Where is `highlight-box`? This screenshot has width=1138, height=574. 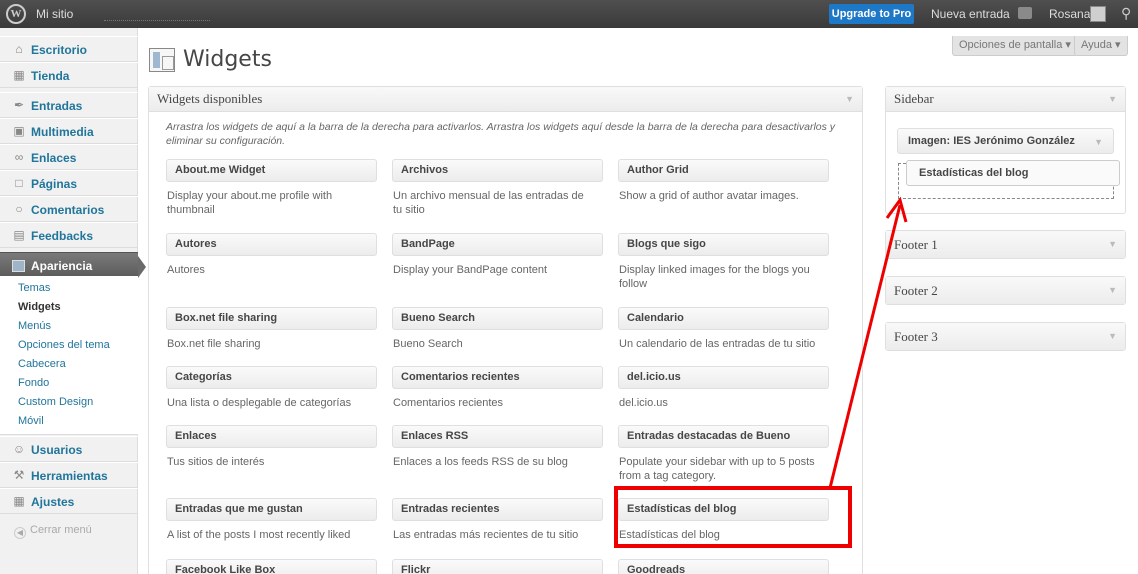 highlight-box is located at coordinates (733, 517).